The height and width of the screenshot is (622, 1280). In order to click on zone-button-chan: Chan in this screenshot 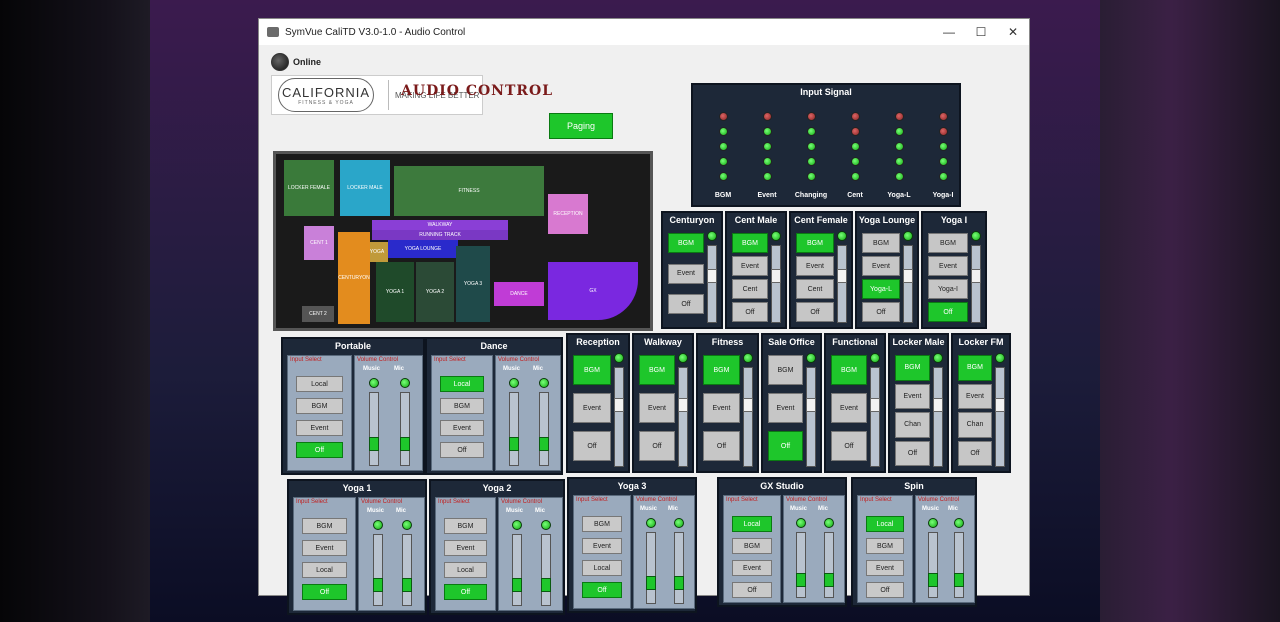, I will do `click(912, 425)`.